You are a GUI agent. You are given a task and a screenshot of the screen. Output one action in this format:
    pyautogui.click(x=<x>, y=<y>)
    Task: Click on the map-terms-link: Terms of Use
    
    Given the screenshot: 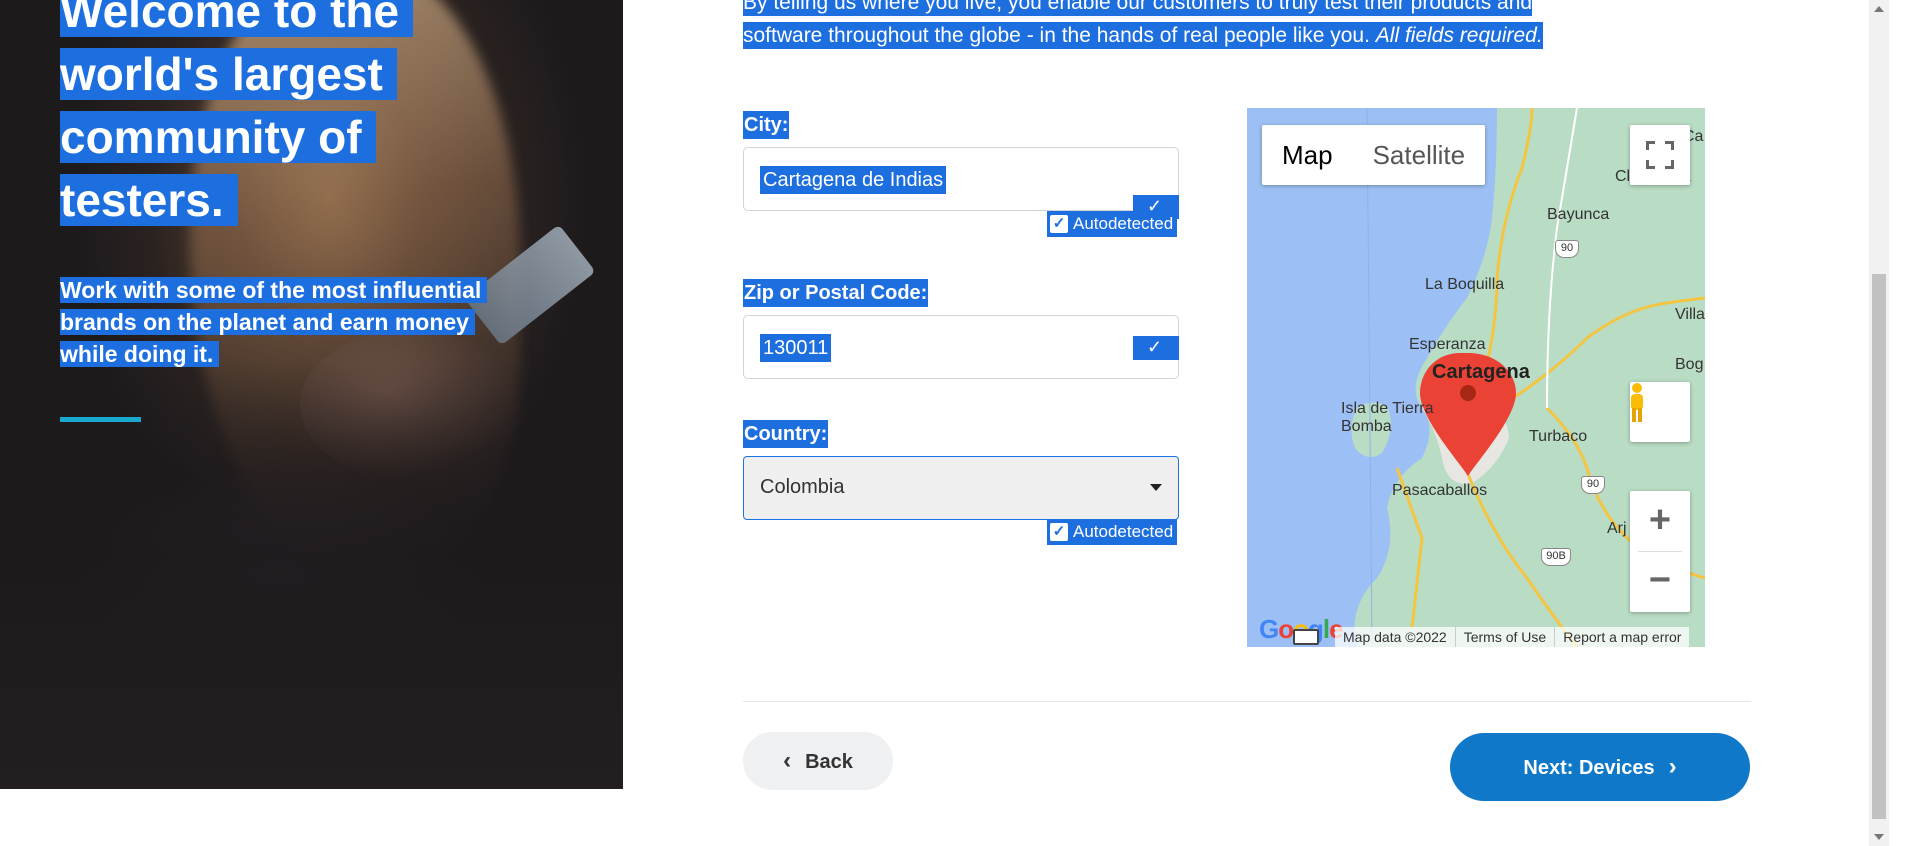 What is the action you would take?
    pyautogui.click(x=1504, y=637)
    